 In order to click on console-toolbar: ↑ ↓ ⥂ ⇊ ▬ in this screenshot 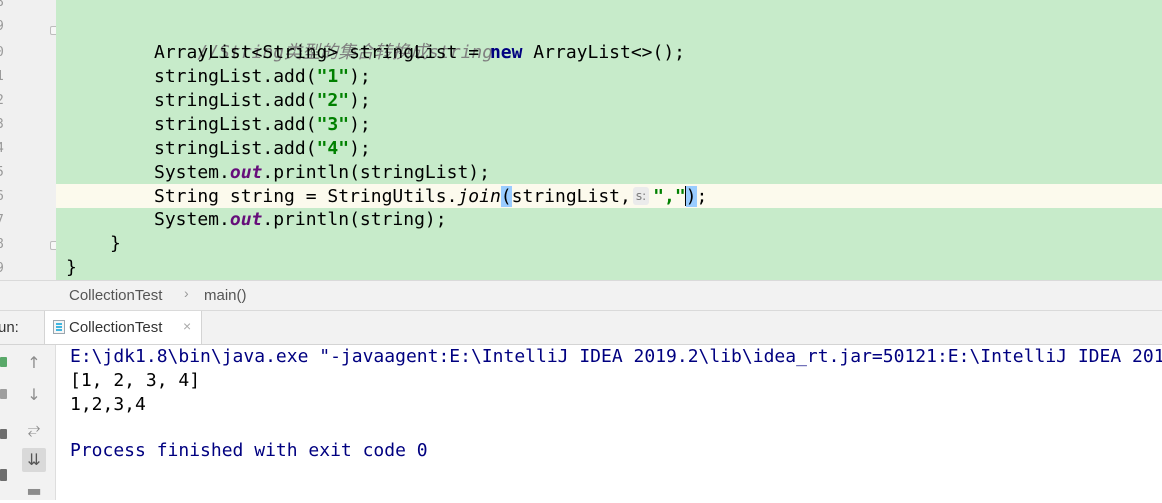, I will do `click(28, 422)`.